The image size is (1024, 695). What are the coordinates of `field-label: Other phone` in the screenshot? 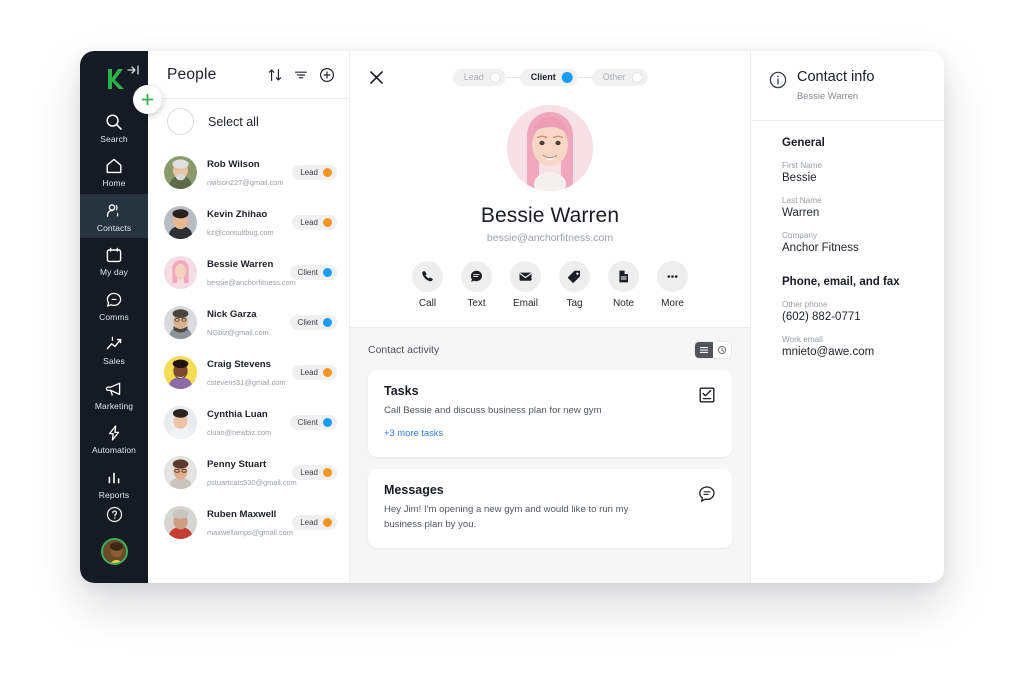 It's located at (805, 305).